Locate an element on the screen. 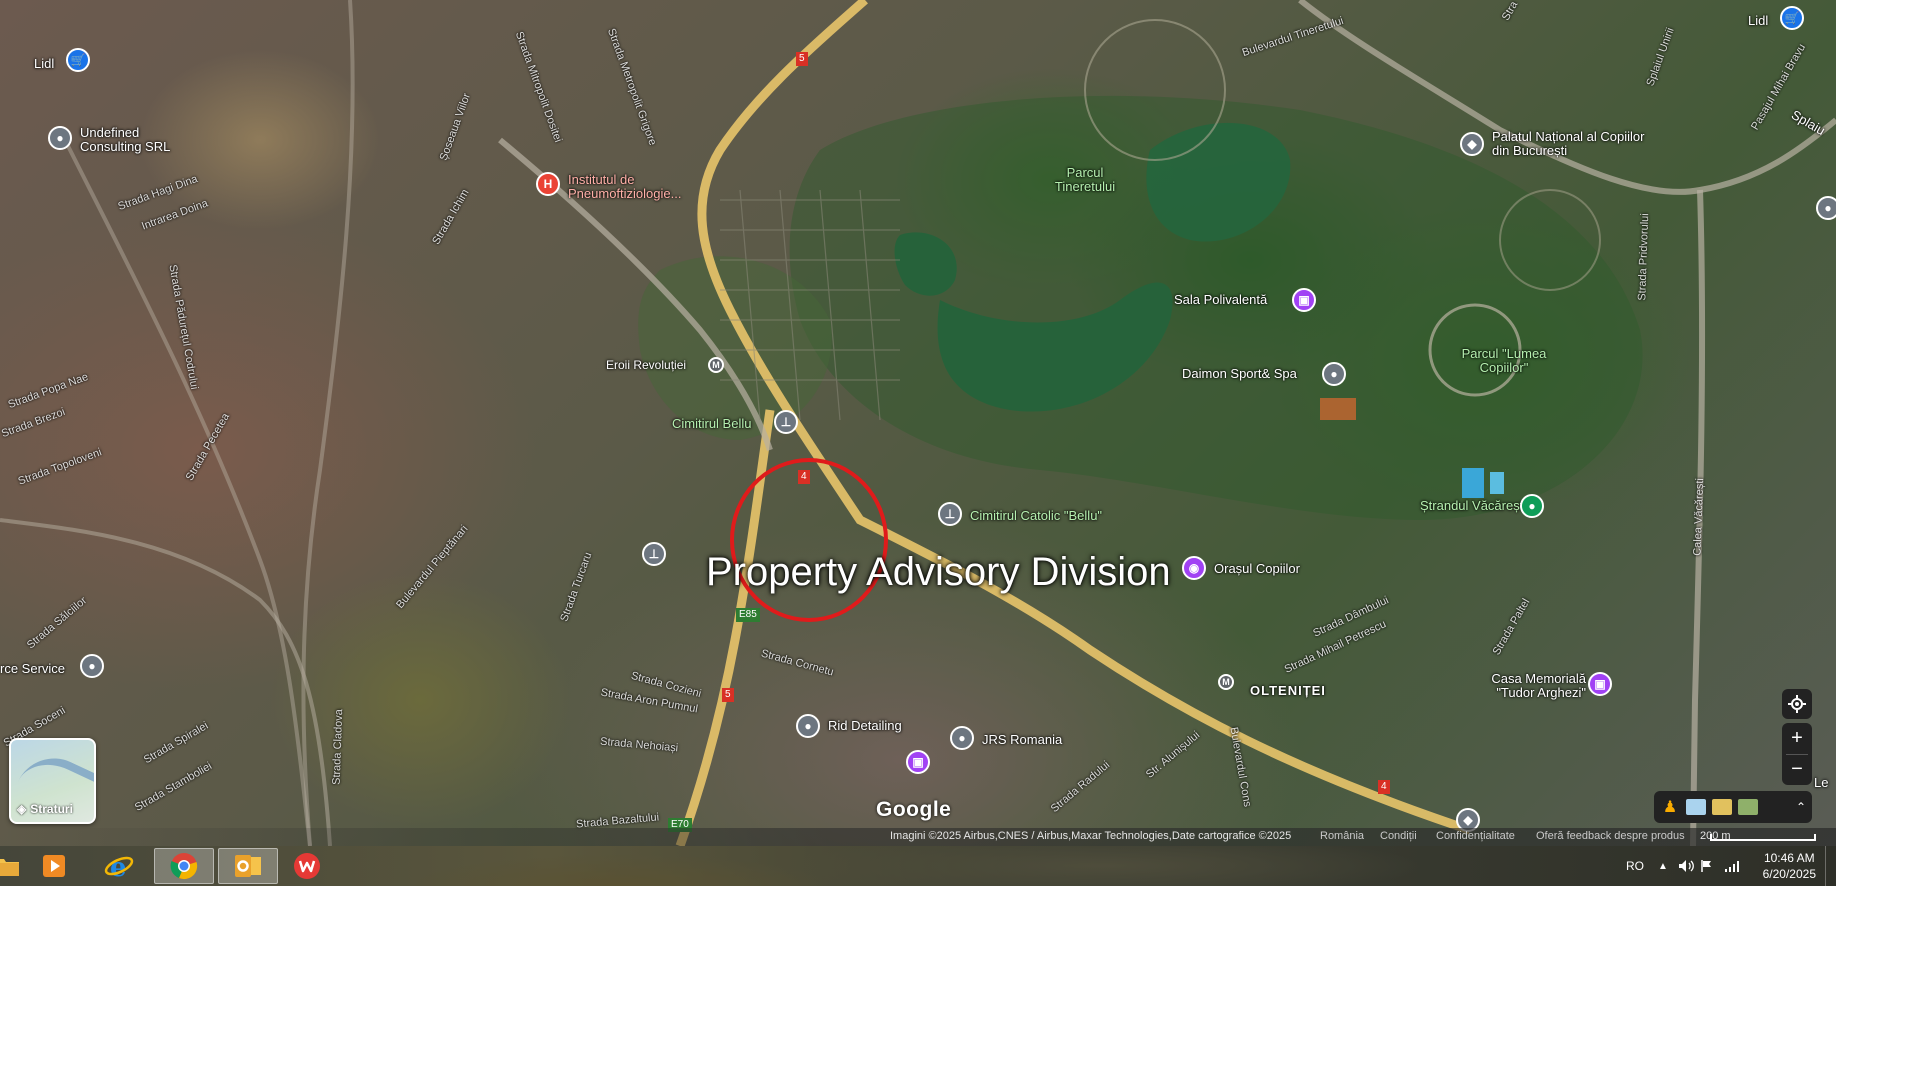  place-label-casa-memoriala: Casa Memorială "Tudor Arghezi" is located at coordinates (1528, 686).